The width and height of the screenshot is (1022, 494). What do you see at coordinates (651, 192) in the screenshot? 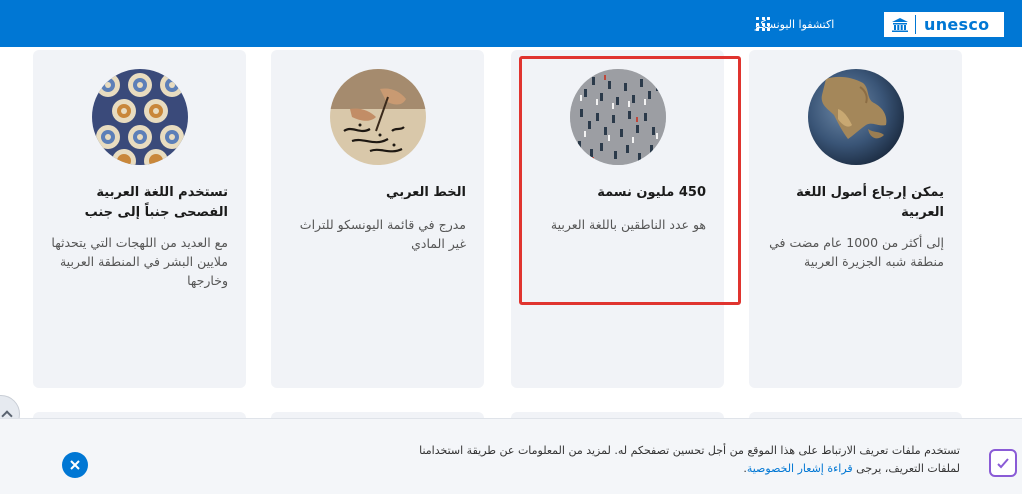
I see `card-title: 450 مليون نسمة` at bounding box center [651, 192].